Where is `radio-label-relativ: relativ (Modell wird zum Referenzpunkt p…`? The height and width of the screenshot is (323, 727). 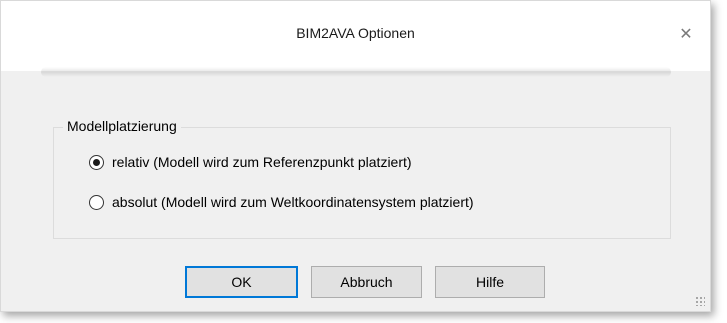
radio-label-relativ: relativ (Modell wird zum Referenzpunkt p… is located at coordinates (262, 162).